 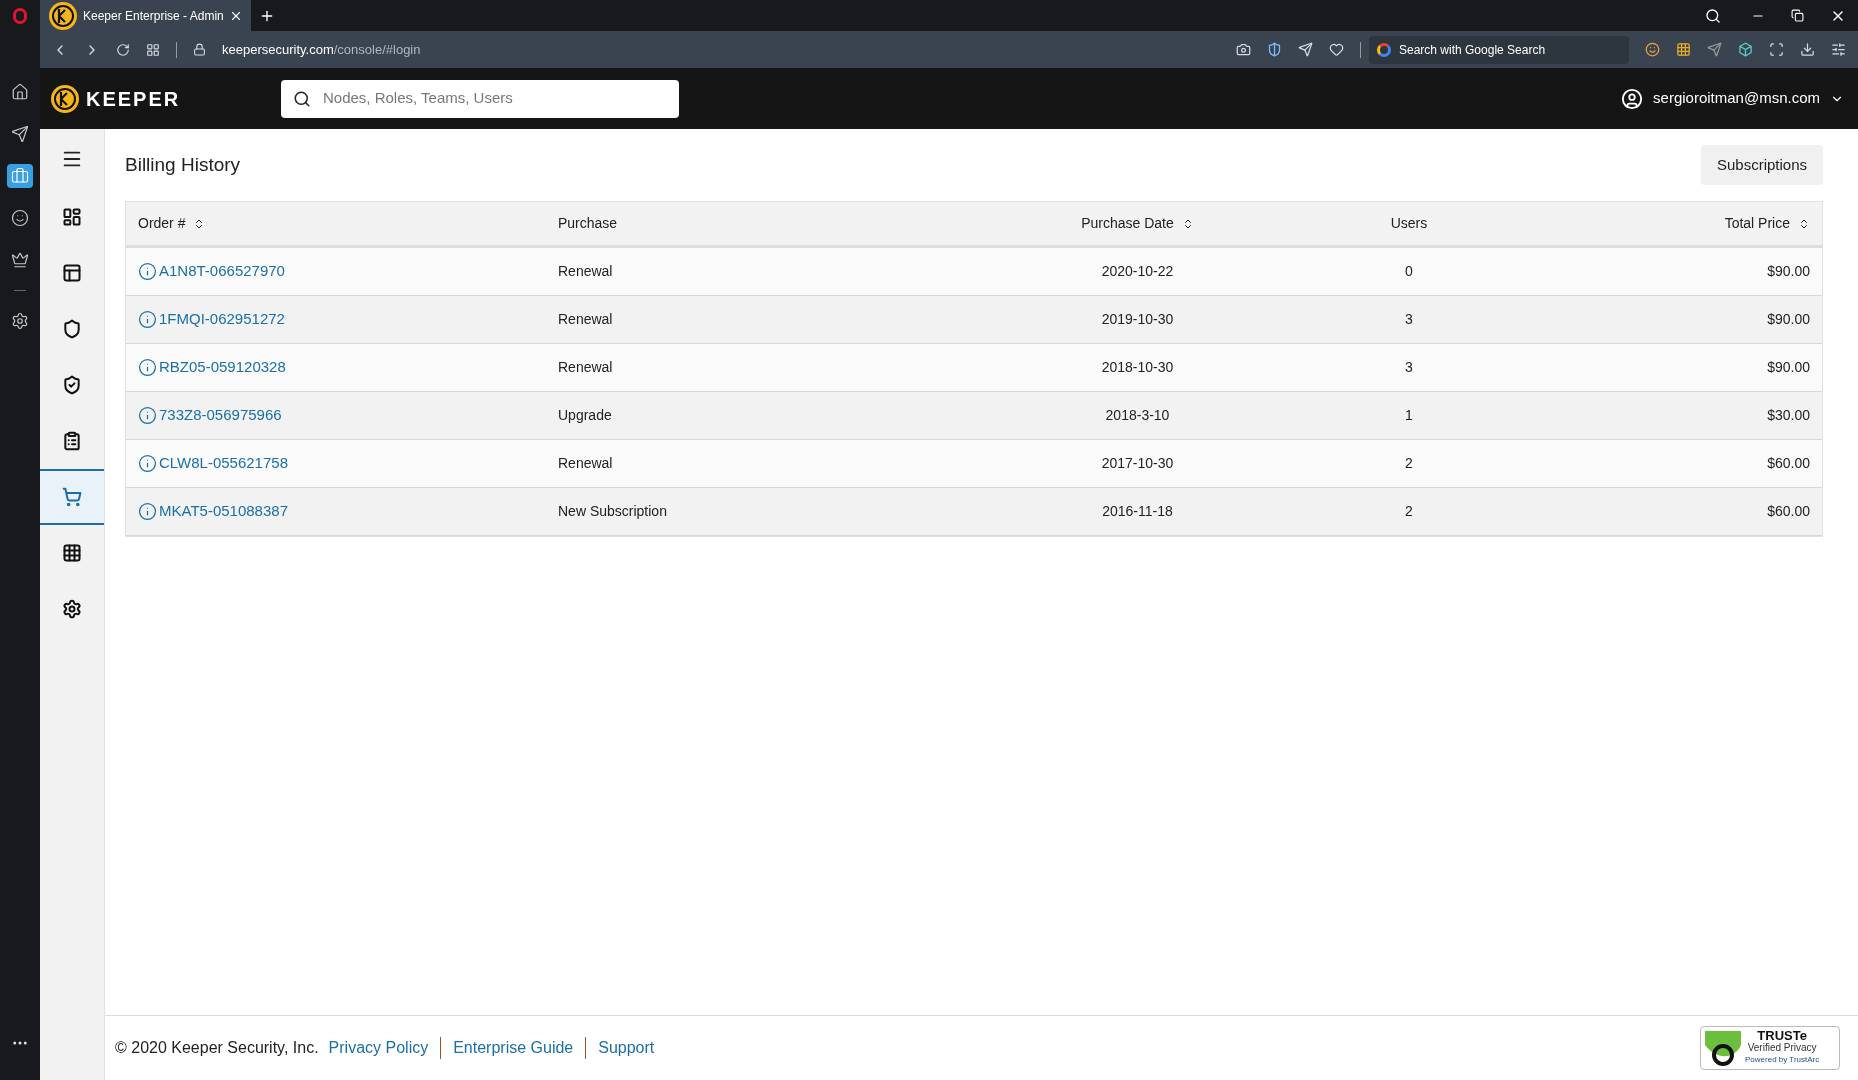 What do you see at coordinates (1807, 49) in the screenshot?
I see `download-icon` at bounding box center [1807, 49].